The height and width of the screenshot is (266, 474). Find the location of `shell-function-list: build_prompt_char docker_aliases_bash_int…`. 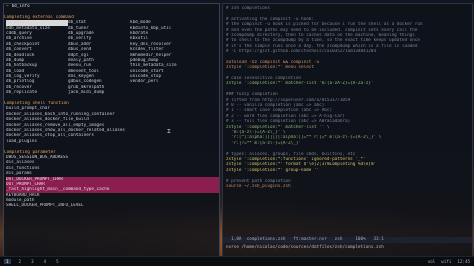

shell-function-list: build_prompt_char docker_aliases_bash_int… is located at coordinates (111, 125).